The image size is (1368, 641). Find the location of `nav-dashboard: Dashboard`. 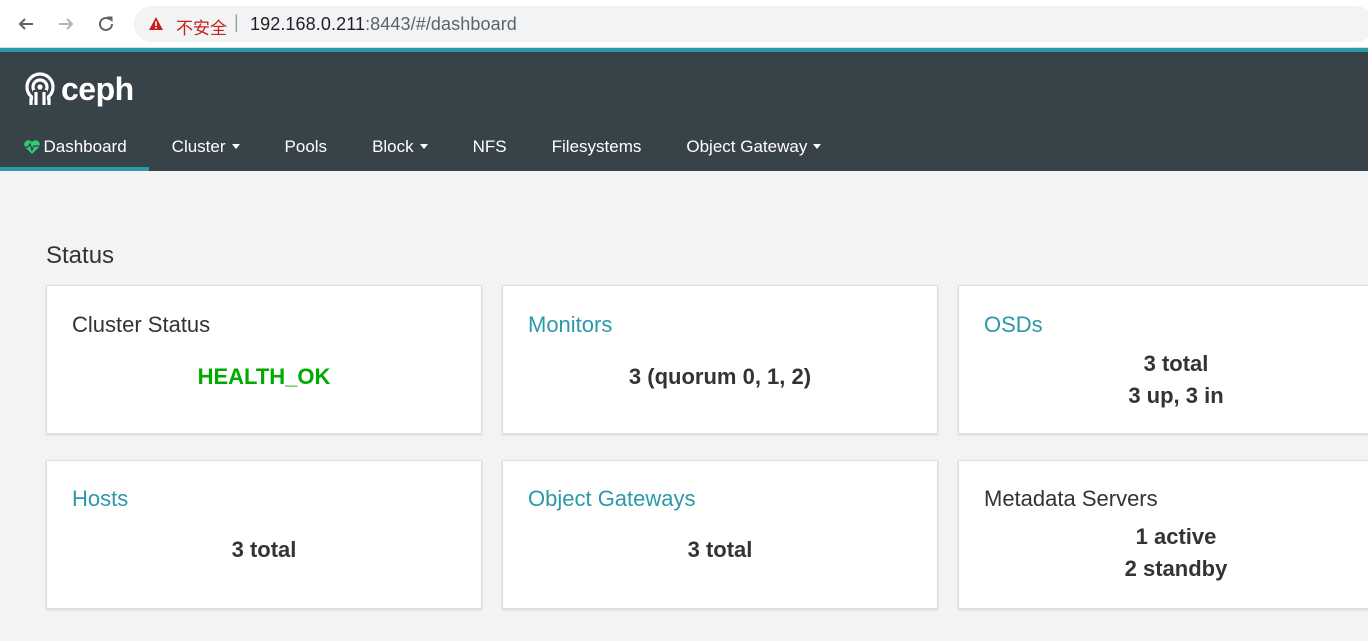

nav-dashboard: Dashboard is located at coordinates (75, 146).